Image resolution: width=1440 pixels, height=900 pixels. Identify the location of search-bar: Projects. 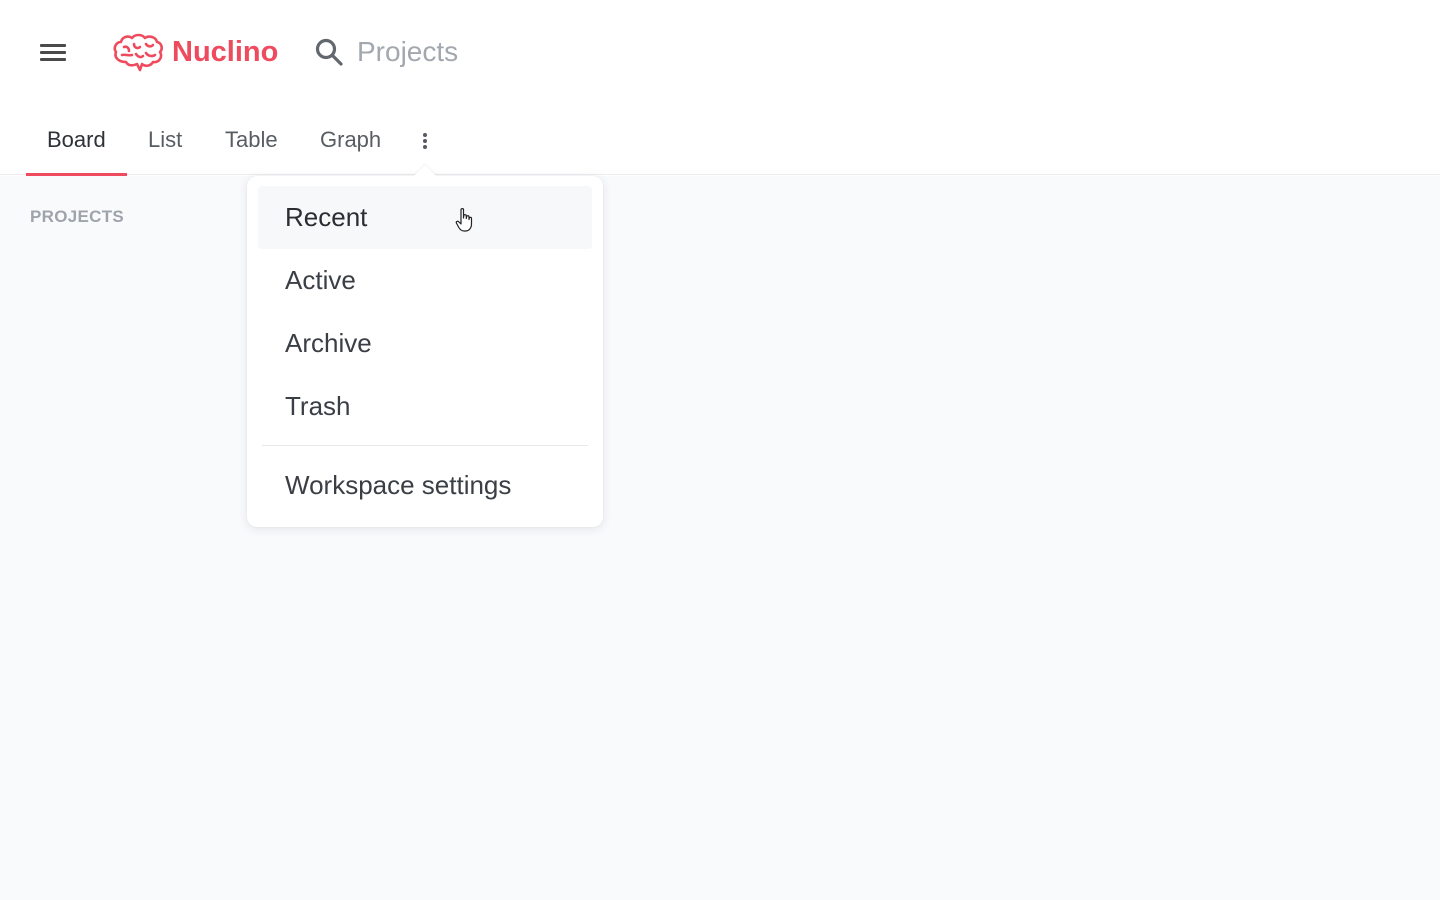
(385, 52).